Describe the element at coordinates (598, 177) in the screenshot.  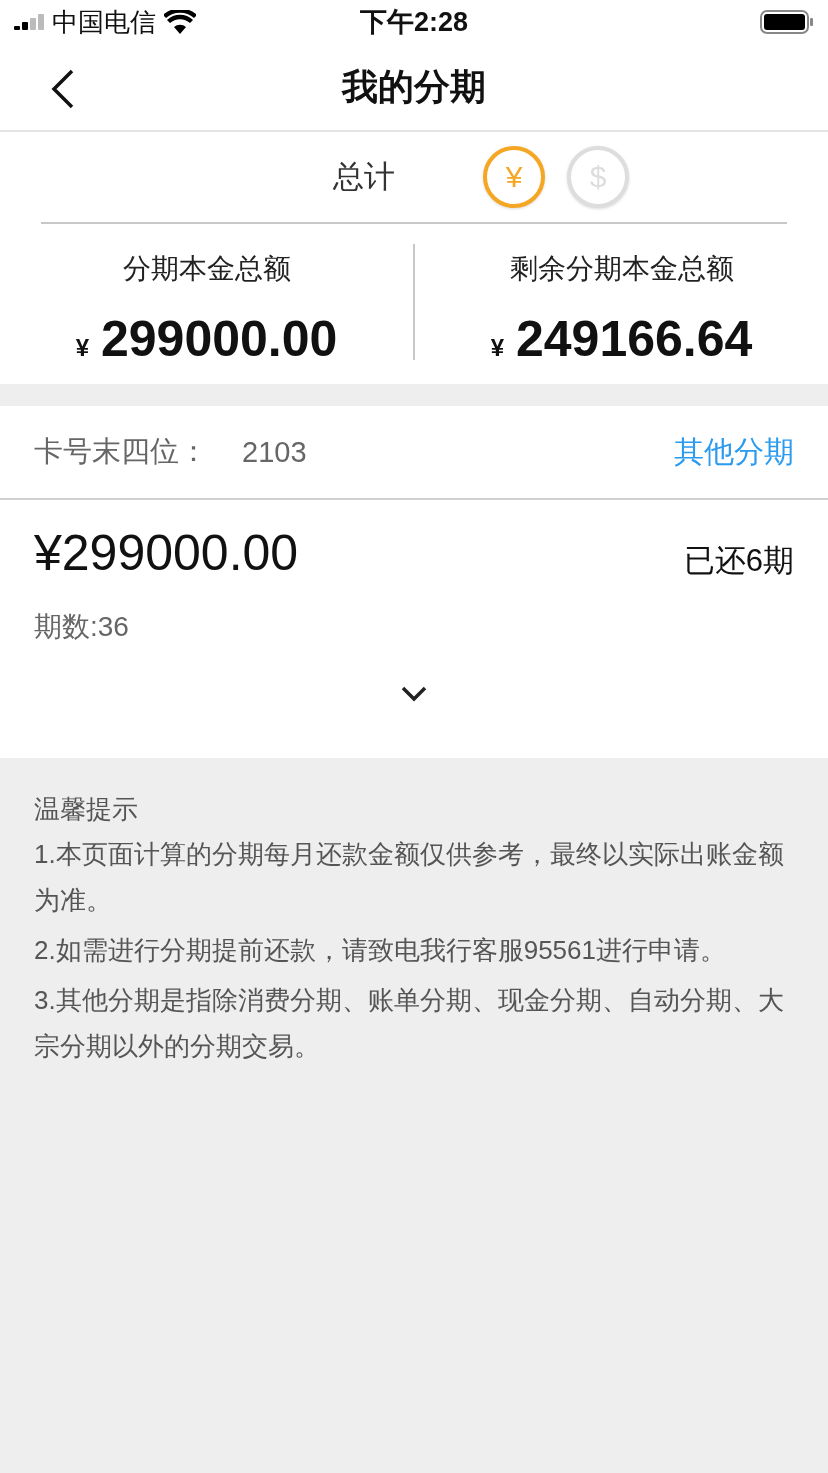
I see `currency-toggle: $` at that location.